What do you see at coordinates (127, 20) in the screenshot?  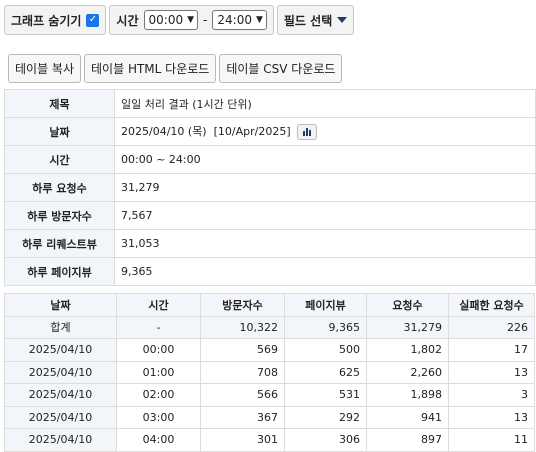 I see `time-label: 시간` at bounding box center [127, 20].